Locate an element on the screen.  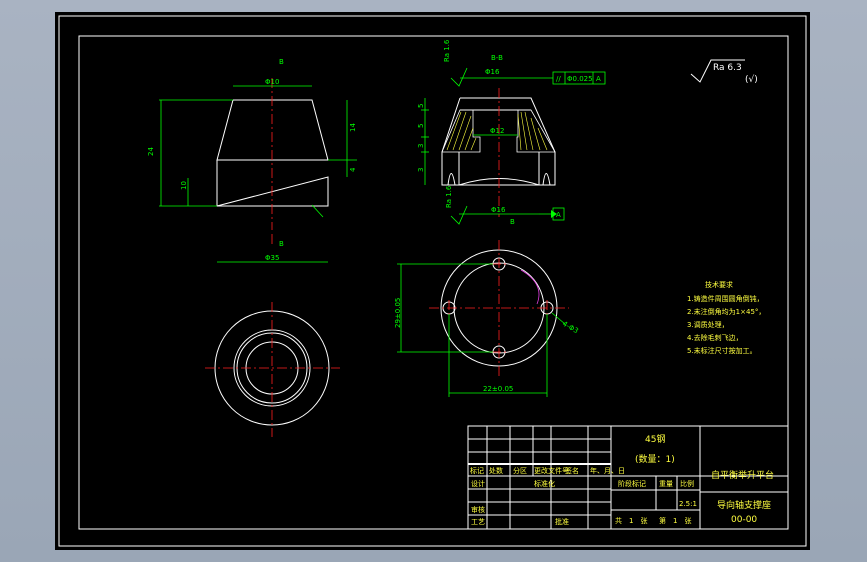
section-label: B-B is located at coordinates (497, 58).